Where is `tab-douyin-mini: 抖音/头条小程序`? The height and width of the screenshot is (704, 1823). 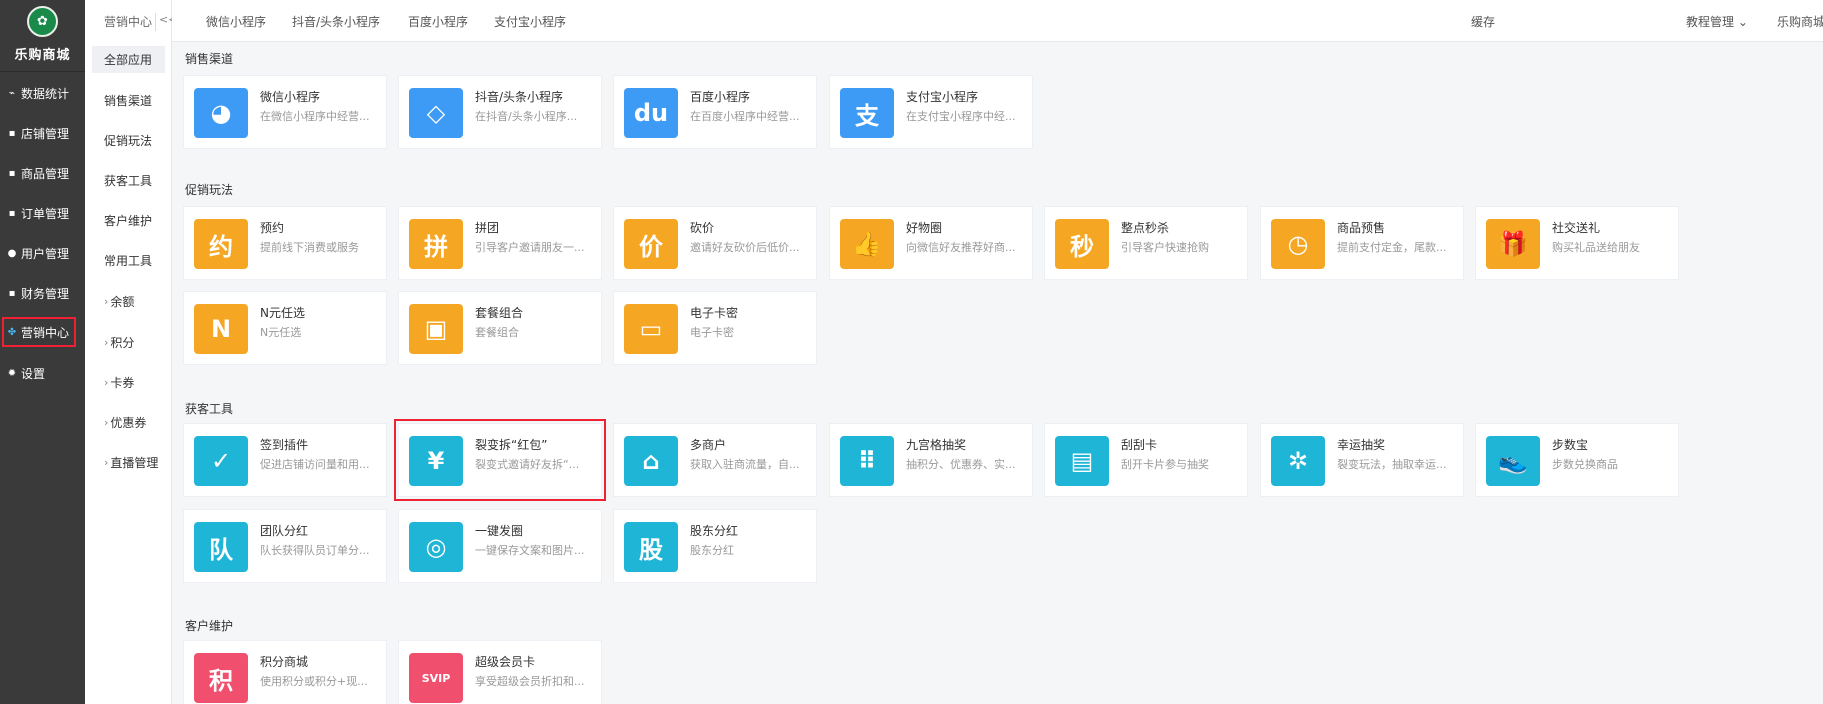 tab-douyin-mini: 抖音/头条小程序 is located at coordinates (336, 21).